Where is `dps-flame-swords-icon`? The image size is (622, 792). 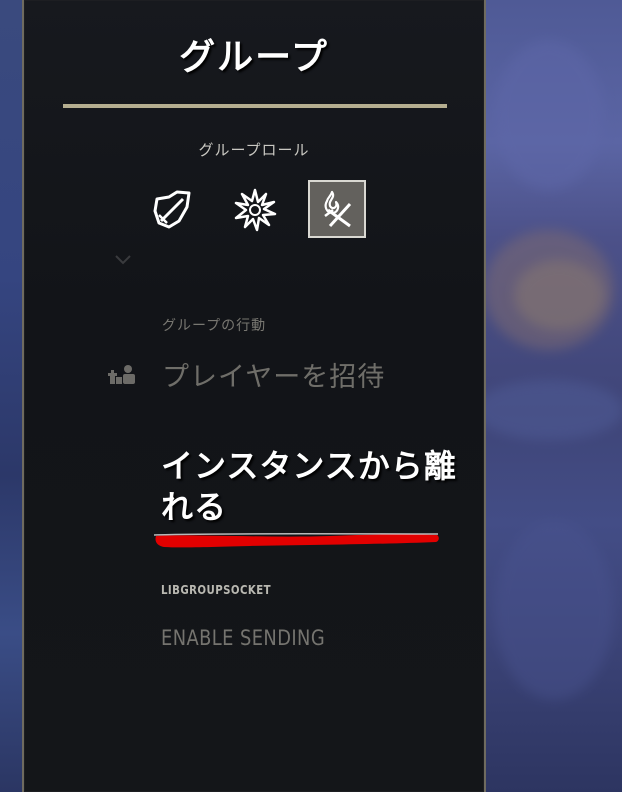
dps-flame-swords-icon is located at coordinates (338, 209).